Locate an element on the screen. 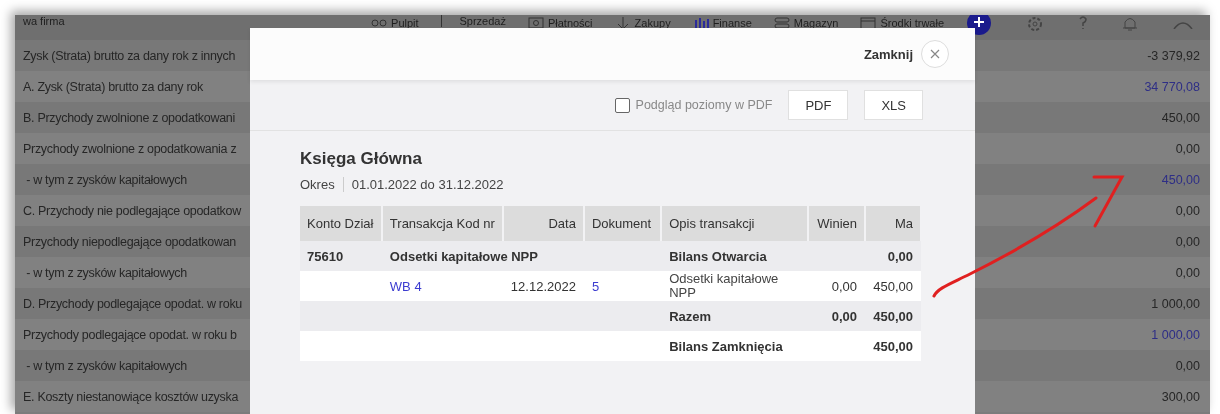 The image size is (1220, 414). row-label: E. Koszty niestanowiące kosztów uzyska is located at coordinates (131, 396).